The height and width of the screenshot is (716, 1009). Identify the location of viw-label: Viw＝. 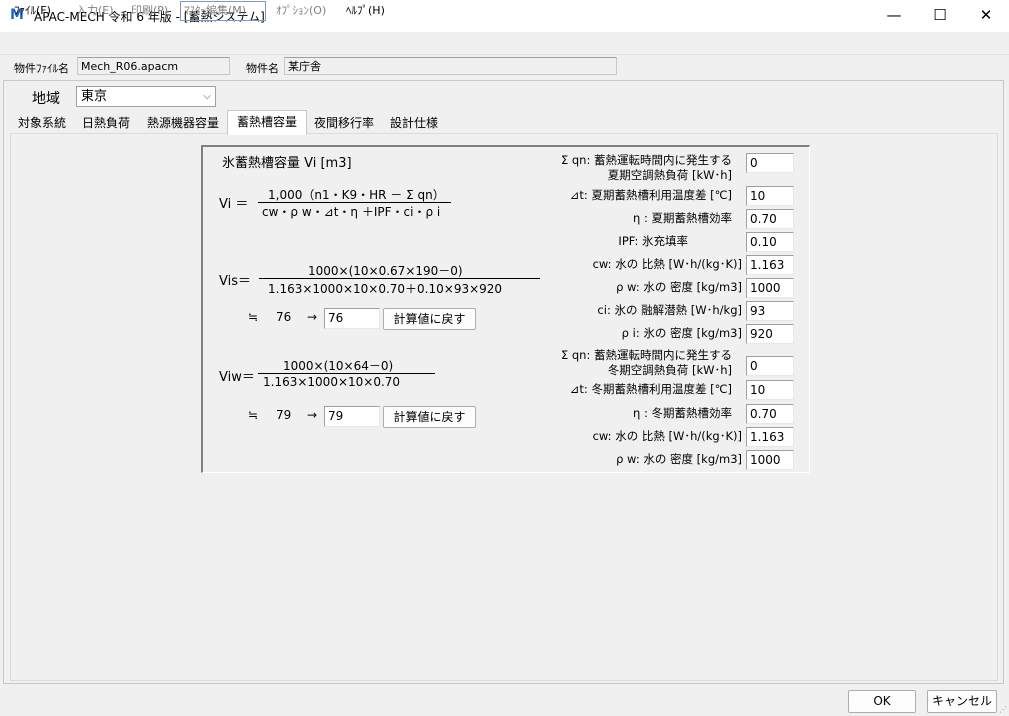
(237, 377).